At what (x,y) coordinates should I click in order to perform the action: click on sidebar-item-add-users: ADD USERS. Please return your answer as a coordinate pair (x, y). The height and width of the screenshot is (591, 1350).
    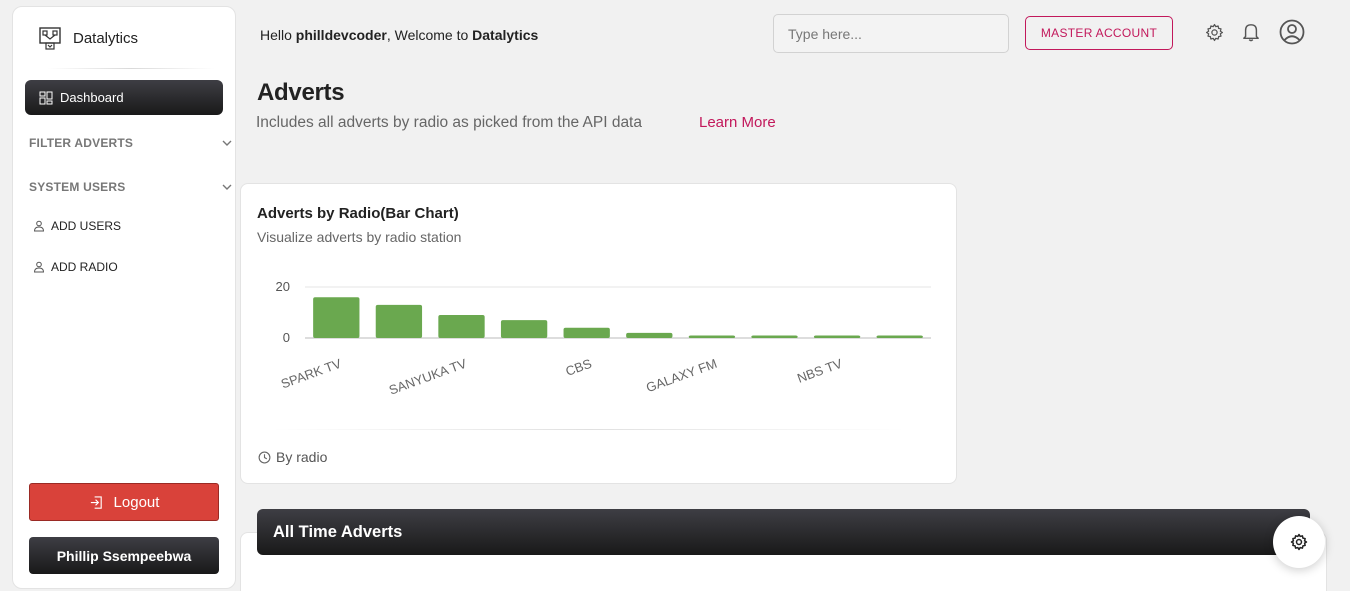
    Looking at the image, I should click on (77, 226).